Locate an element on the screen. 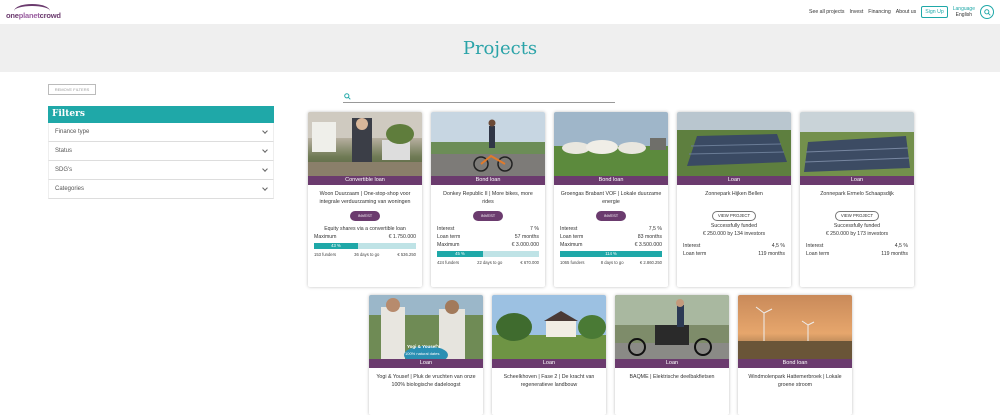  language-value: English is located at coordinates (964, 15).